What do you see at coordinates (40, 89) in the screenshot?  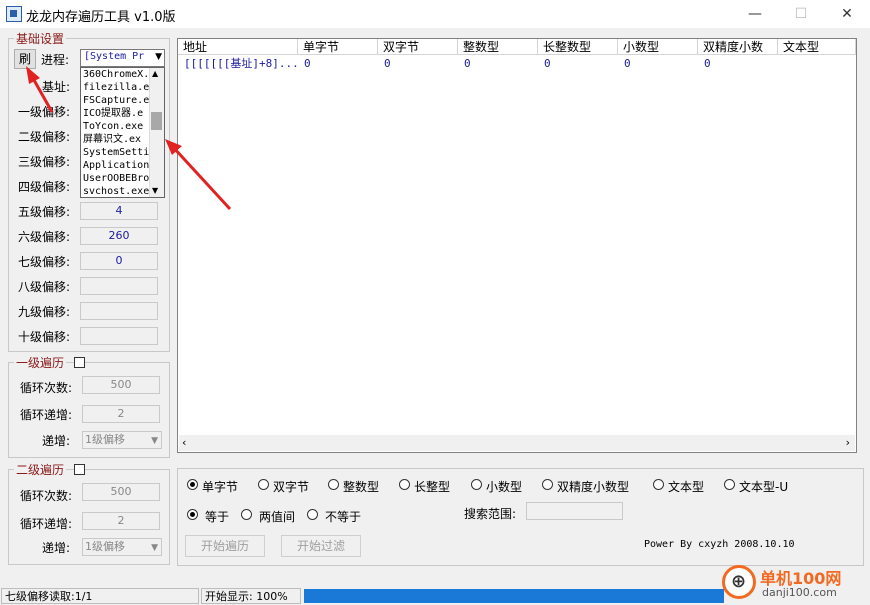 I see `arrow-refresh` at bounding box center [40, 89].